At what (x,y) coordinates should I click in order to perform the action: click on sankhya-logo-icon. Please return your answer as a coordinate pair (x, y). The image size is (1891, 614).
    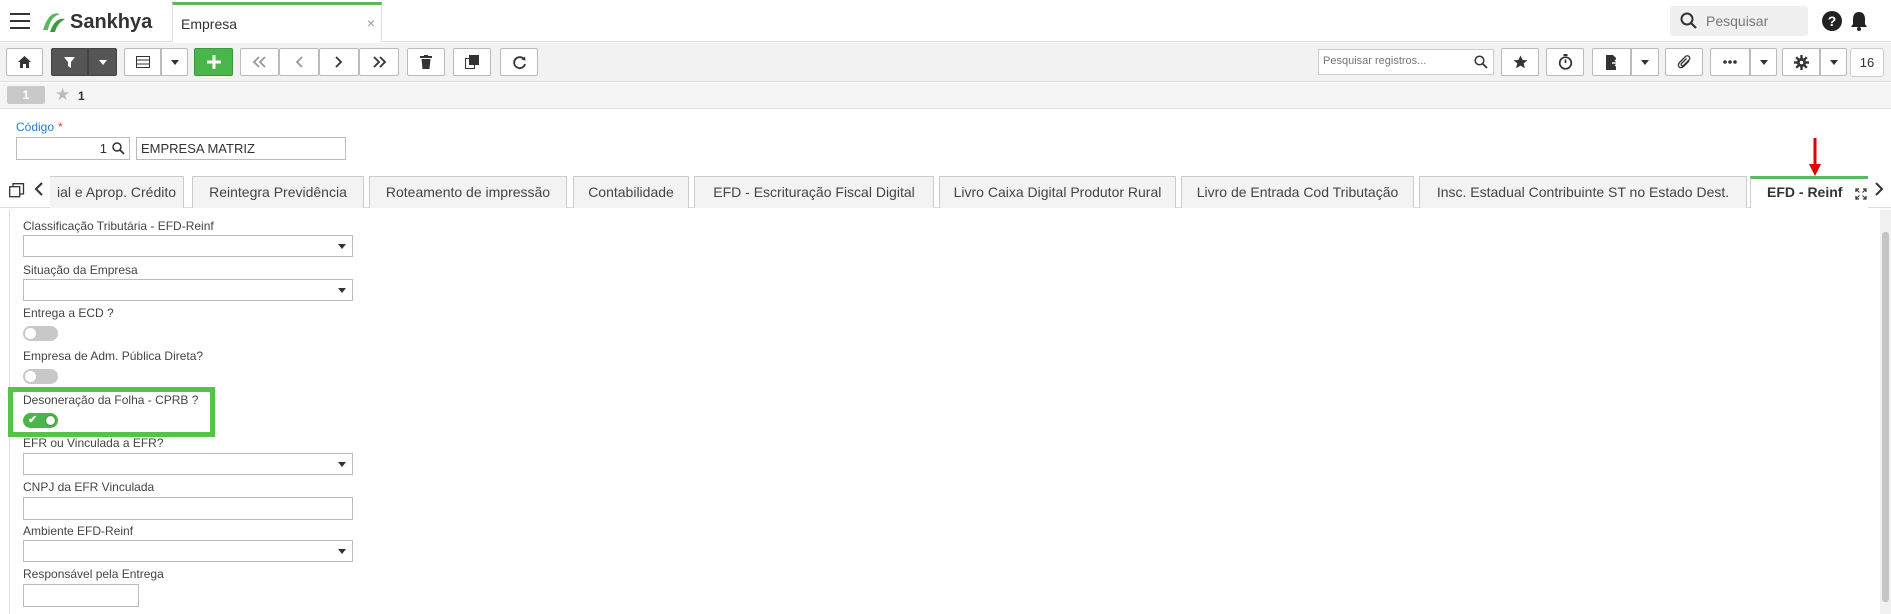
    Looking at the image, I should click on (54, 22).